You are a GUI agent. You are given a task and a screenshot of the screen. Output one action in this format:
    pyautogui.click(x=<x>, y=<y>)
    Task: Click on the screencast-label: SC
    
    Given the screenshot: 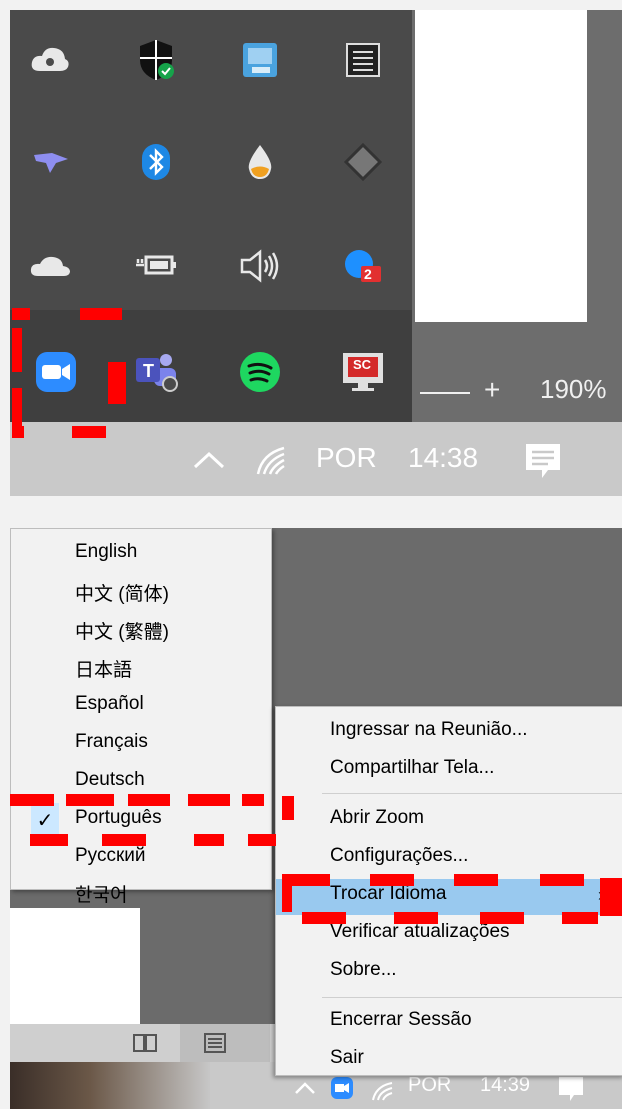 What is the action you would take?
    pyautogui.click(x=362, y=364)
    